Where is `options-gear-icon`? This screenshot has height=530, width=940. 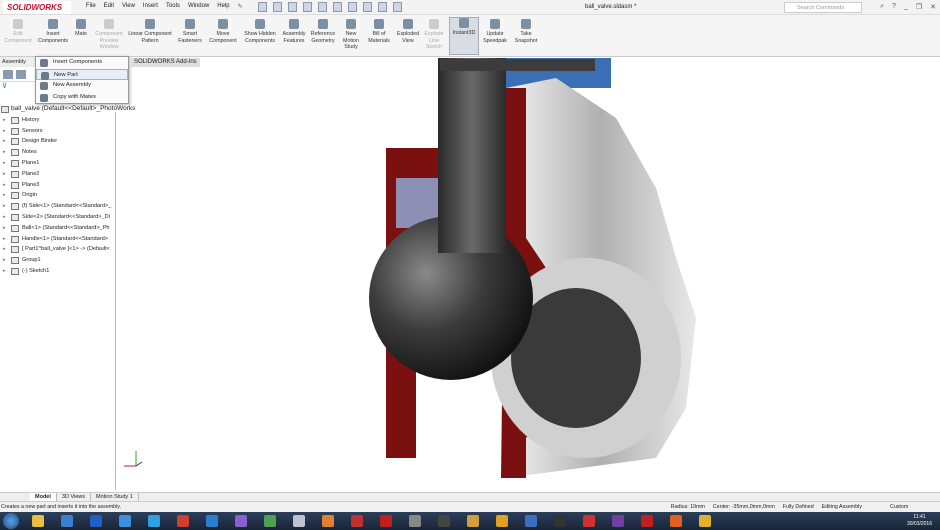 options-gear-icon is located at coordinates (397, 7).